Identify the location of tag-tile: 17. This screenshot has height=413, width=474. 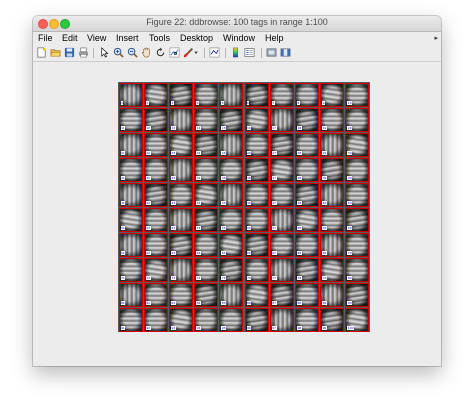
(281, 119).